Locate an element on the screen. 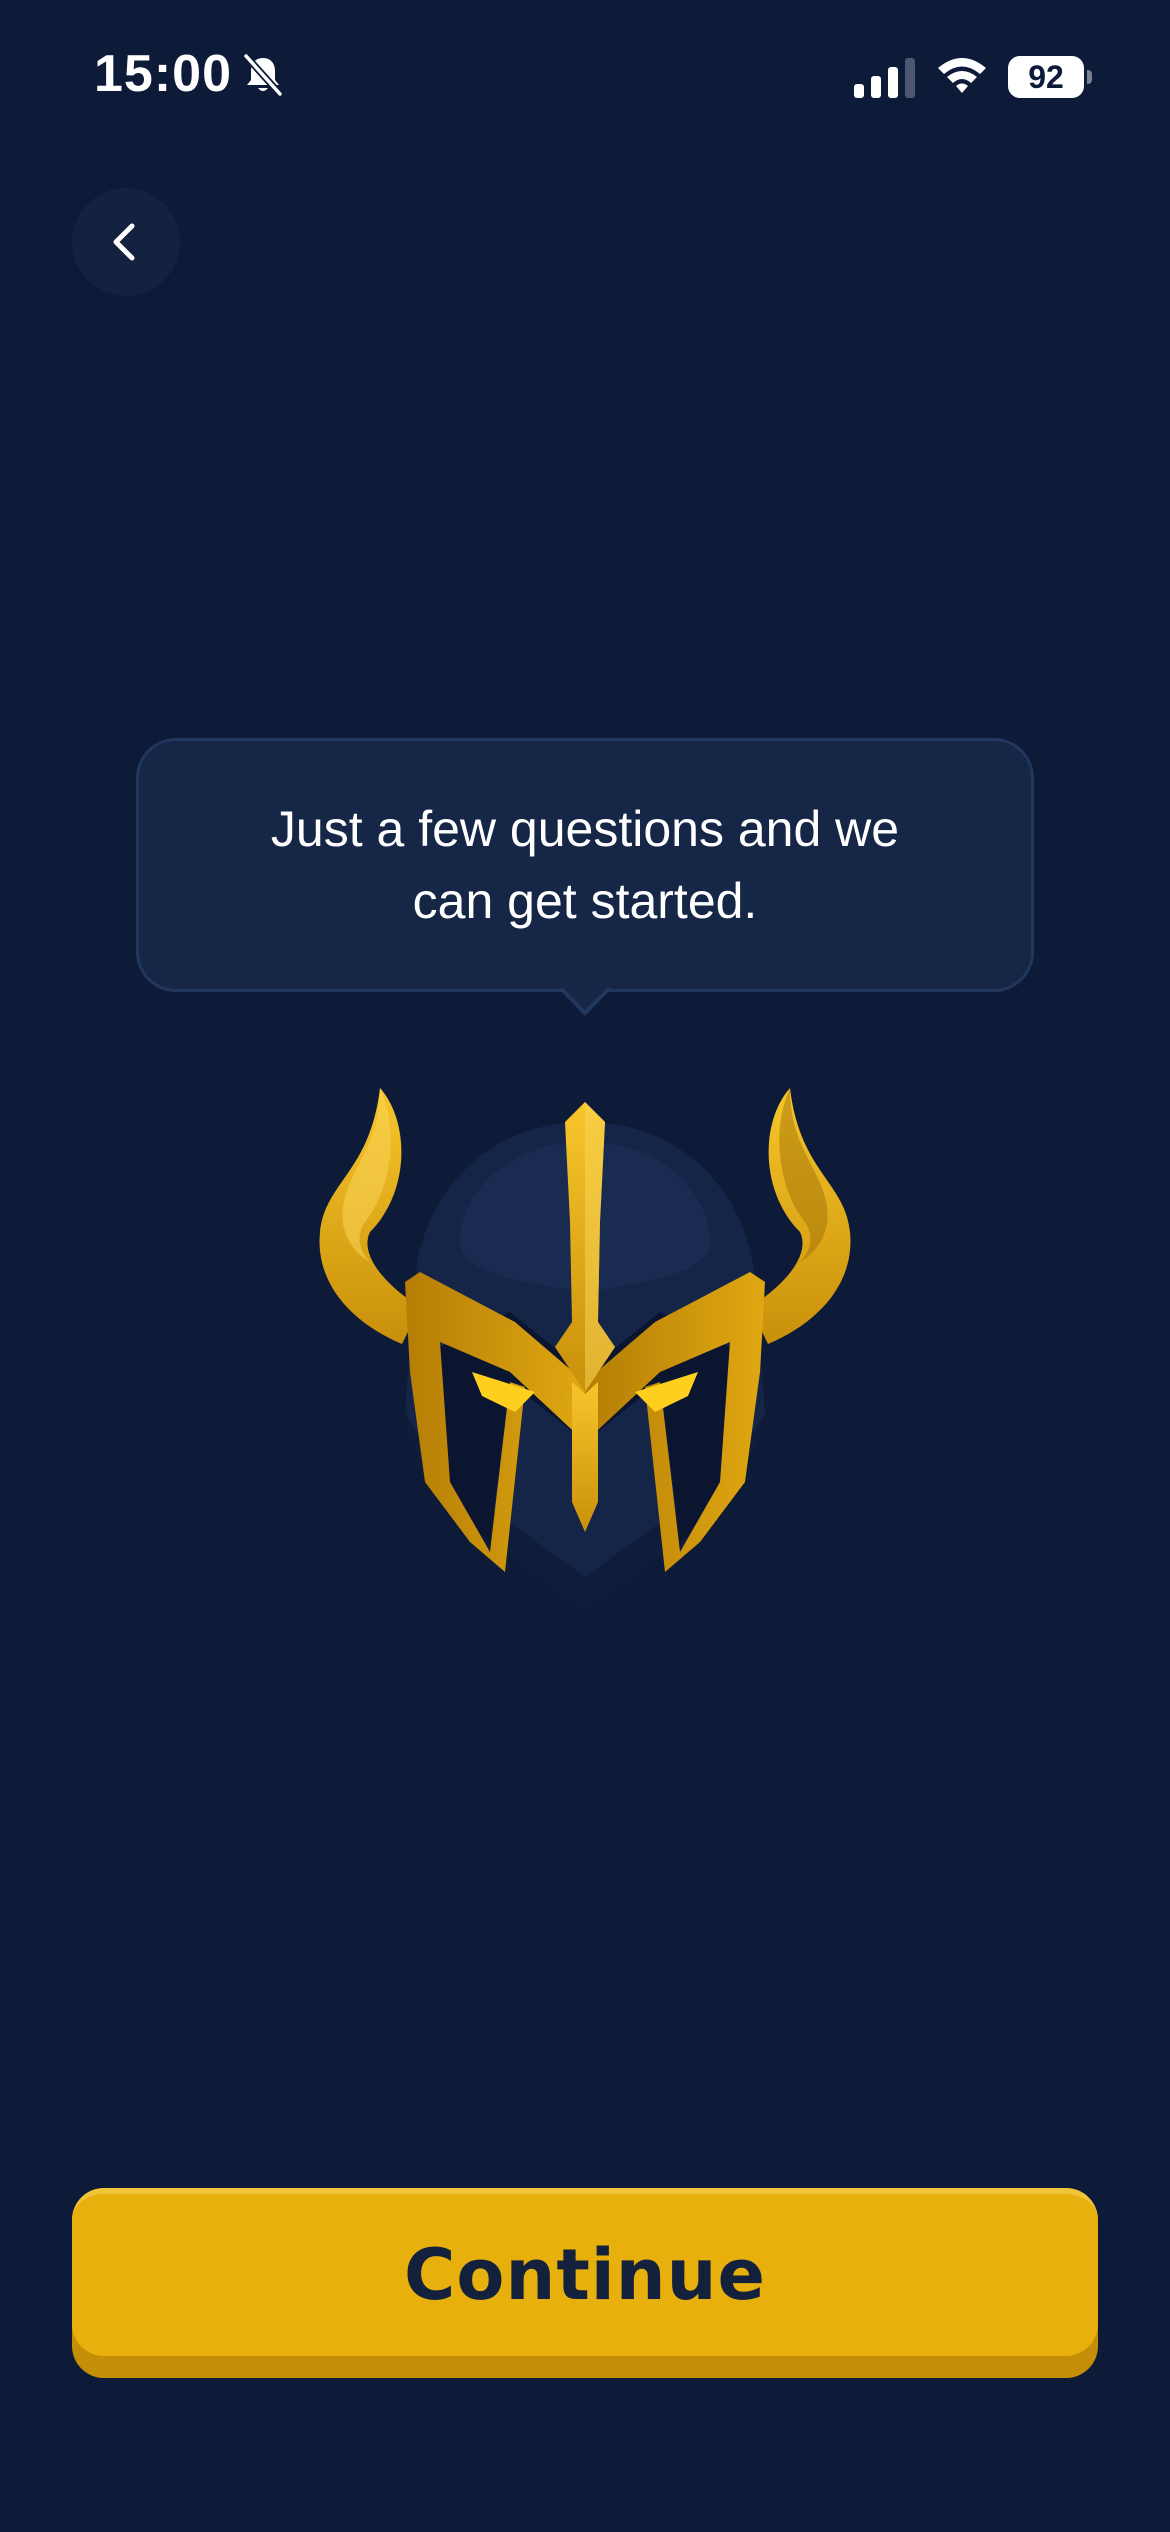 The width and height of the screenshot is (1170, 2532). battery-icon: 92 is located at coordinates (1050, 77).